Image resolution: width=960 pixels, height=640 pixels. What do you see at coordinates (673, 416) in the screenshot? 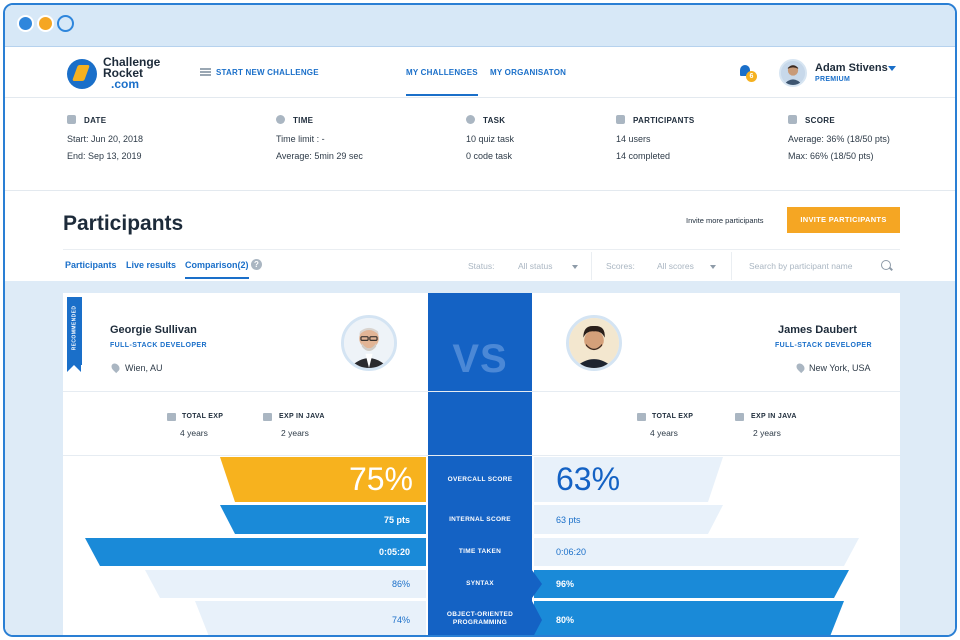
I see `right-total-exp-label: TOTAL EXP` at bounding box center [673, 416].